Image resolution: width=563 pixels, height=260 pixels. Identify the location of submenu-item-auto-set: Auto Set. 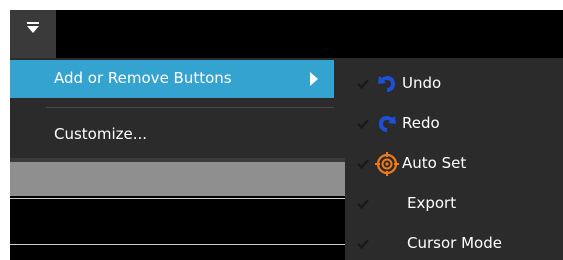
(454, 164).